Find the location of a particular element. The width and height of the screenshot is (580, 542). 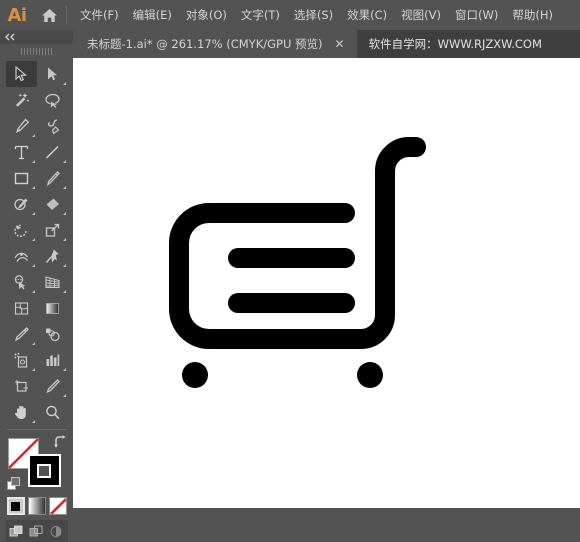

none-mode-swatch is located at coordinates (57, 506).